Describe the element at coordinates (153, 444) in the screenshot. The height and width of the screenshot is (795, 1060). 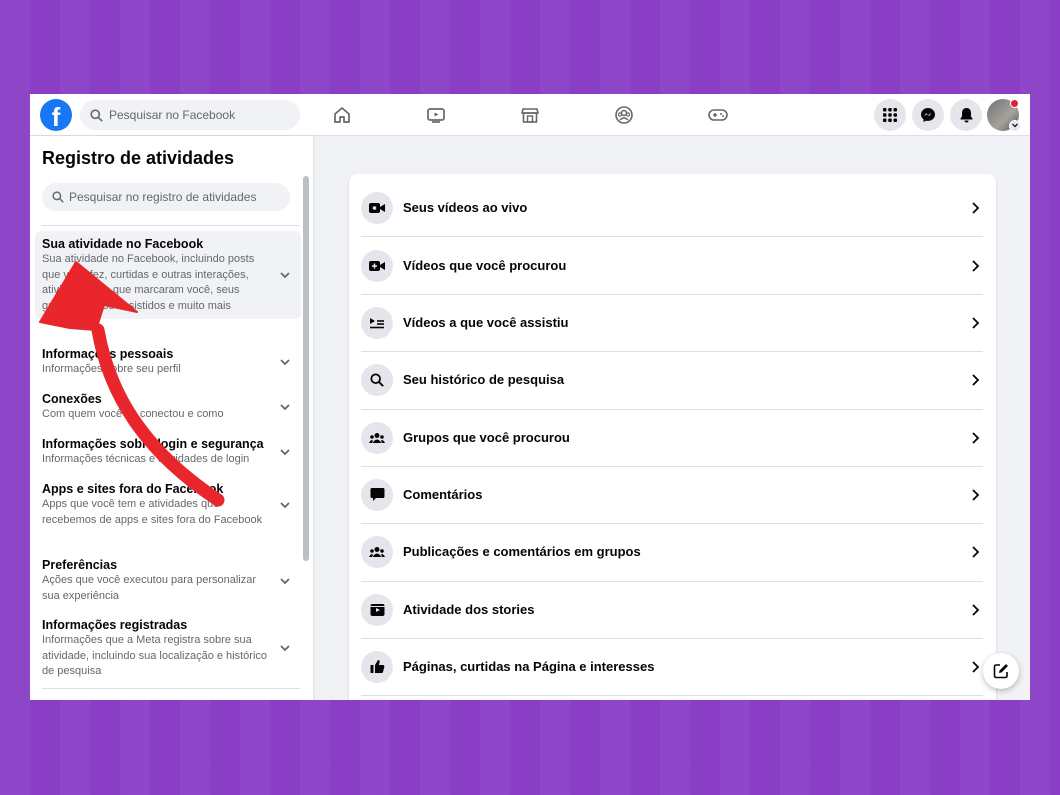
I see `sidebar-item-title: Informações sobre login e segurança` at that location.